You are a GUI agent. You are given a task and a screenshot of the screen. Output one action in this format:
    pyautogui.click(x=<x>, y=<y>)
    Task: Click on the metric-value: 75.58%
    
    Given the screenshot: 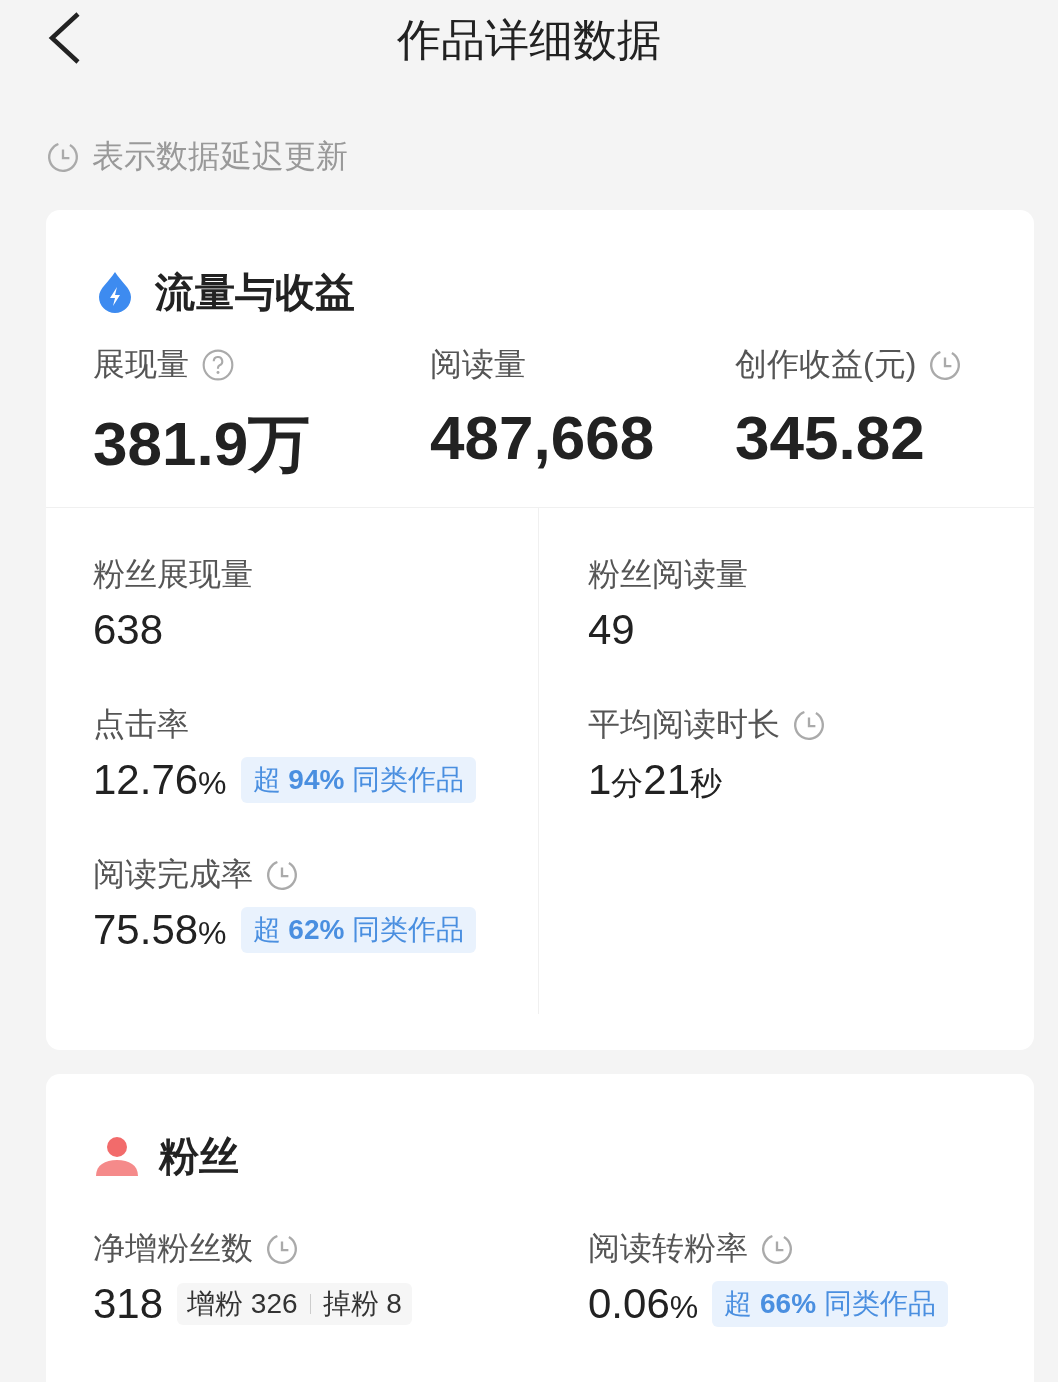 What is the action you would take?
    pyautogui.click(x=160, y=930)
    